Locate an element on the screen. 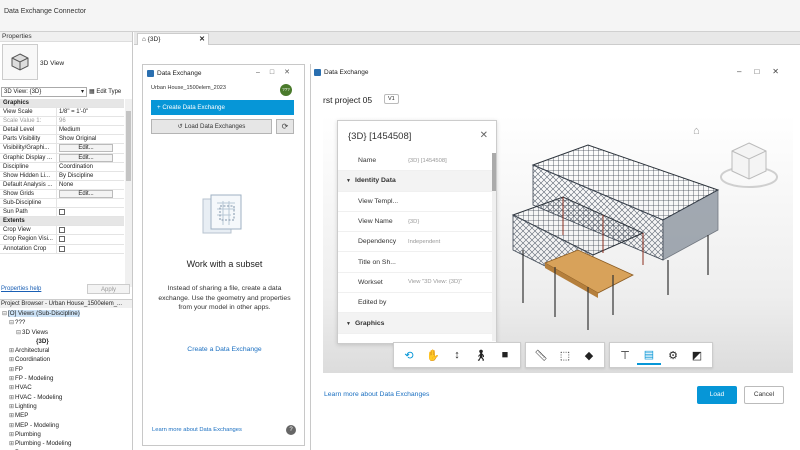  property-row: Show Hidden Li... By Discipline is located at coordinates (62, 176).